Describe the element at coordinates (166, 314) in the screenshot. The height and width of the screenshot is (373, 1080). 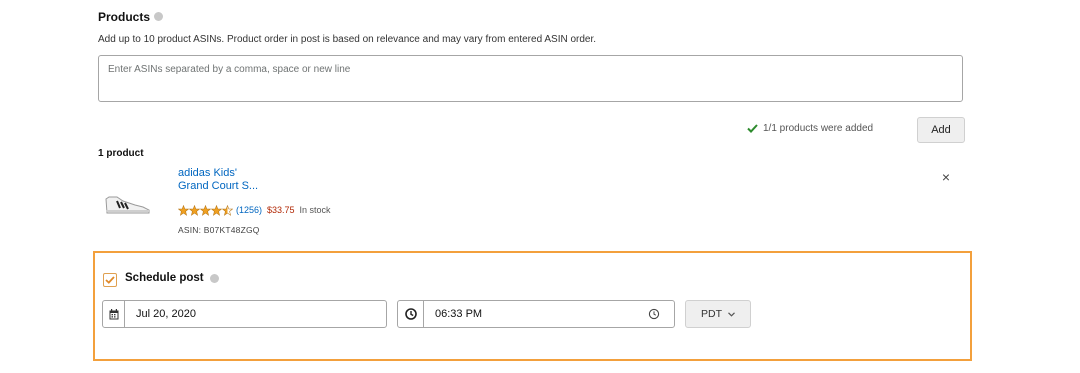
I see `date-value: Jul 20, 2020` at that location.